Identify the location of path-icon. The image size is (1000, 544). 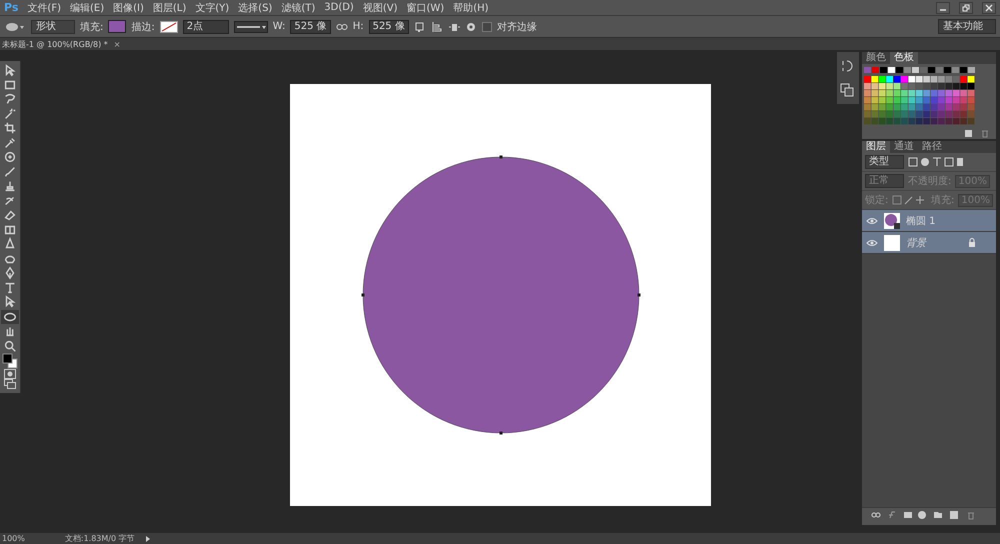
(10, 302).